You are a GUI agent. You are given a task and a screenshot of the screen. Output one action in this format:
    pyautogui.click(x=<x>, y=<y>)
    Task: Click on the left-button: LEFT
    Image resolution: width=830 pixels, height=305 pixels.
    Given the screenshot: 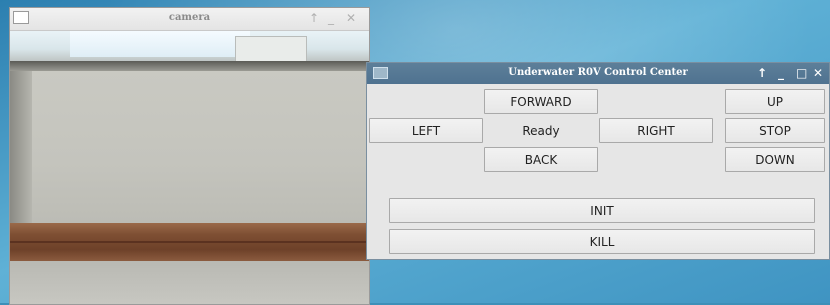 What is the action you would take?
    pyautogui.click(x=426, y=130)
    